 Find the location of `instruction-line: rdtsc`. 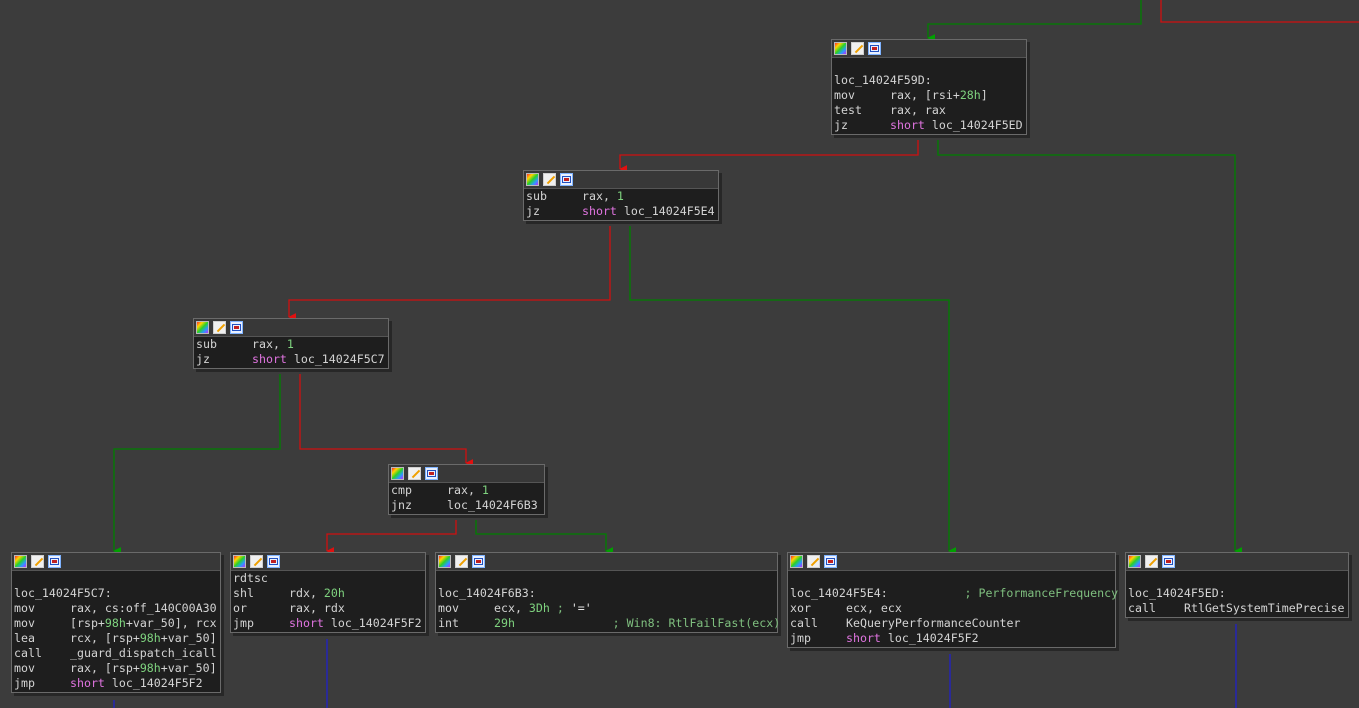

instruction-line: rdtsc is located at coordinates (328, 578).